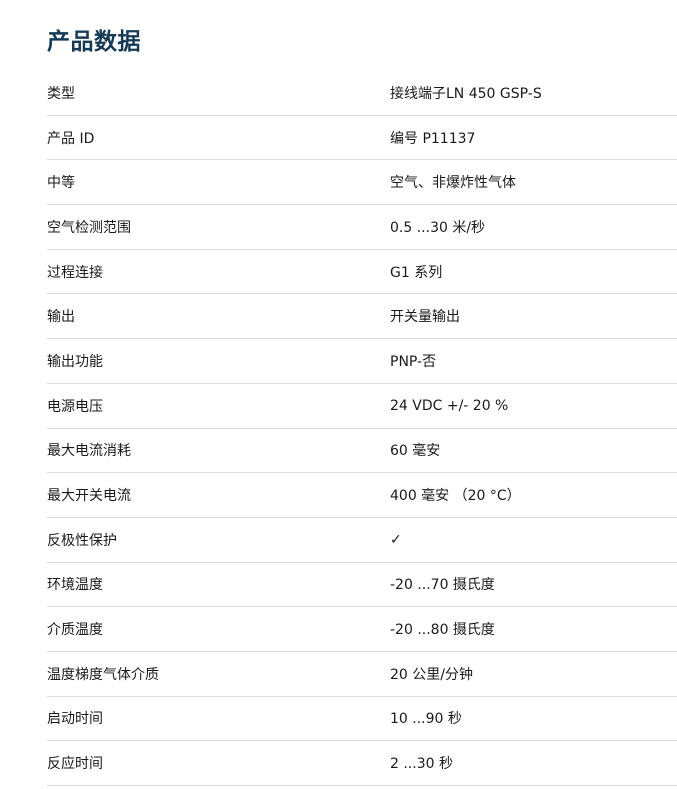 Image resolution: width=677 pixels, height=789 pixels. I want to click on spec-label: 产品 ID, so click(71, 138).